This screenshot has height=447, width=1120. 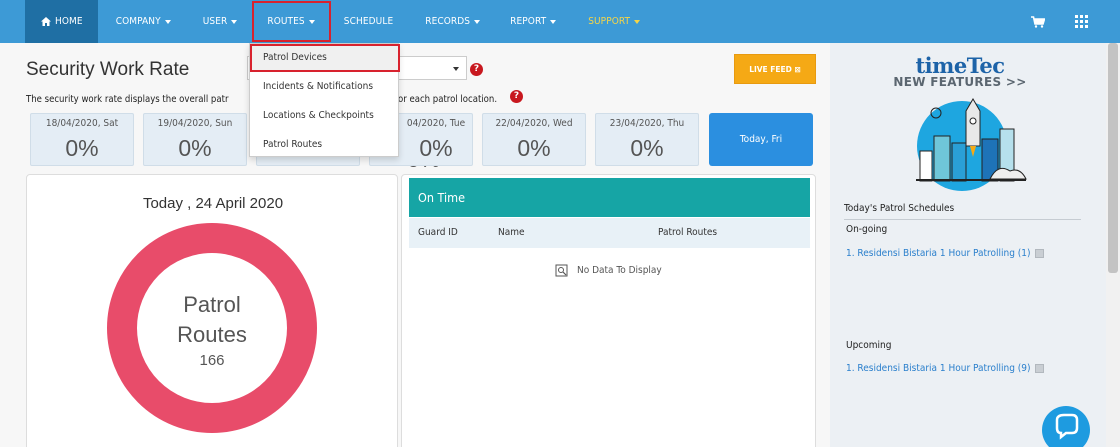 I want to click on schedules-title: Today's Patrol Schedules, so click(x=962, y=211).